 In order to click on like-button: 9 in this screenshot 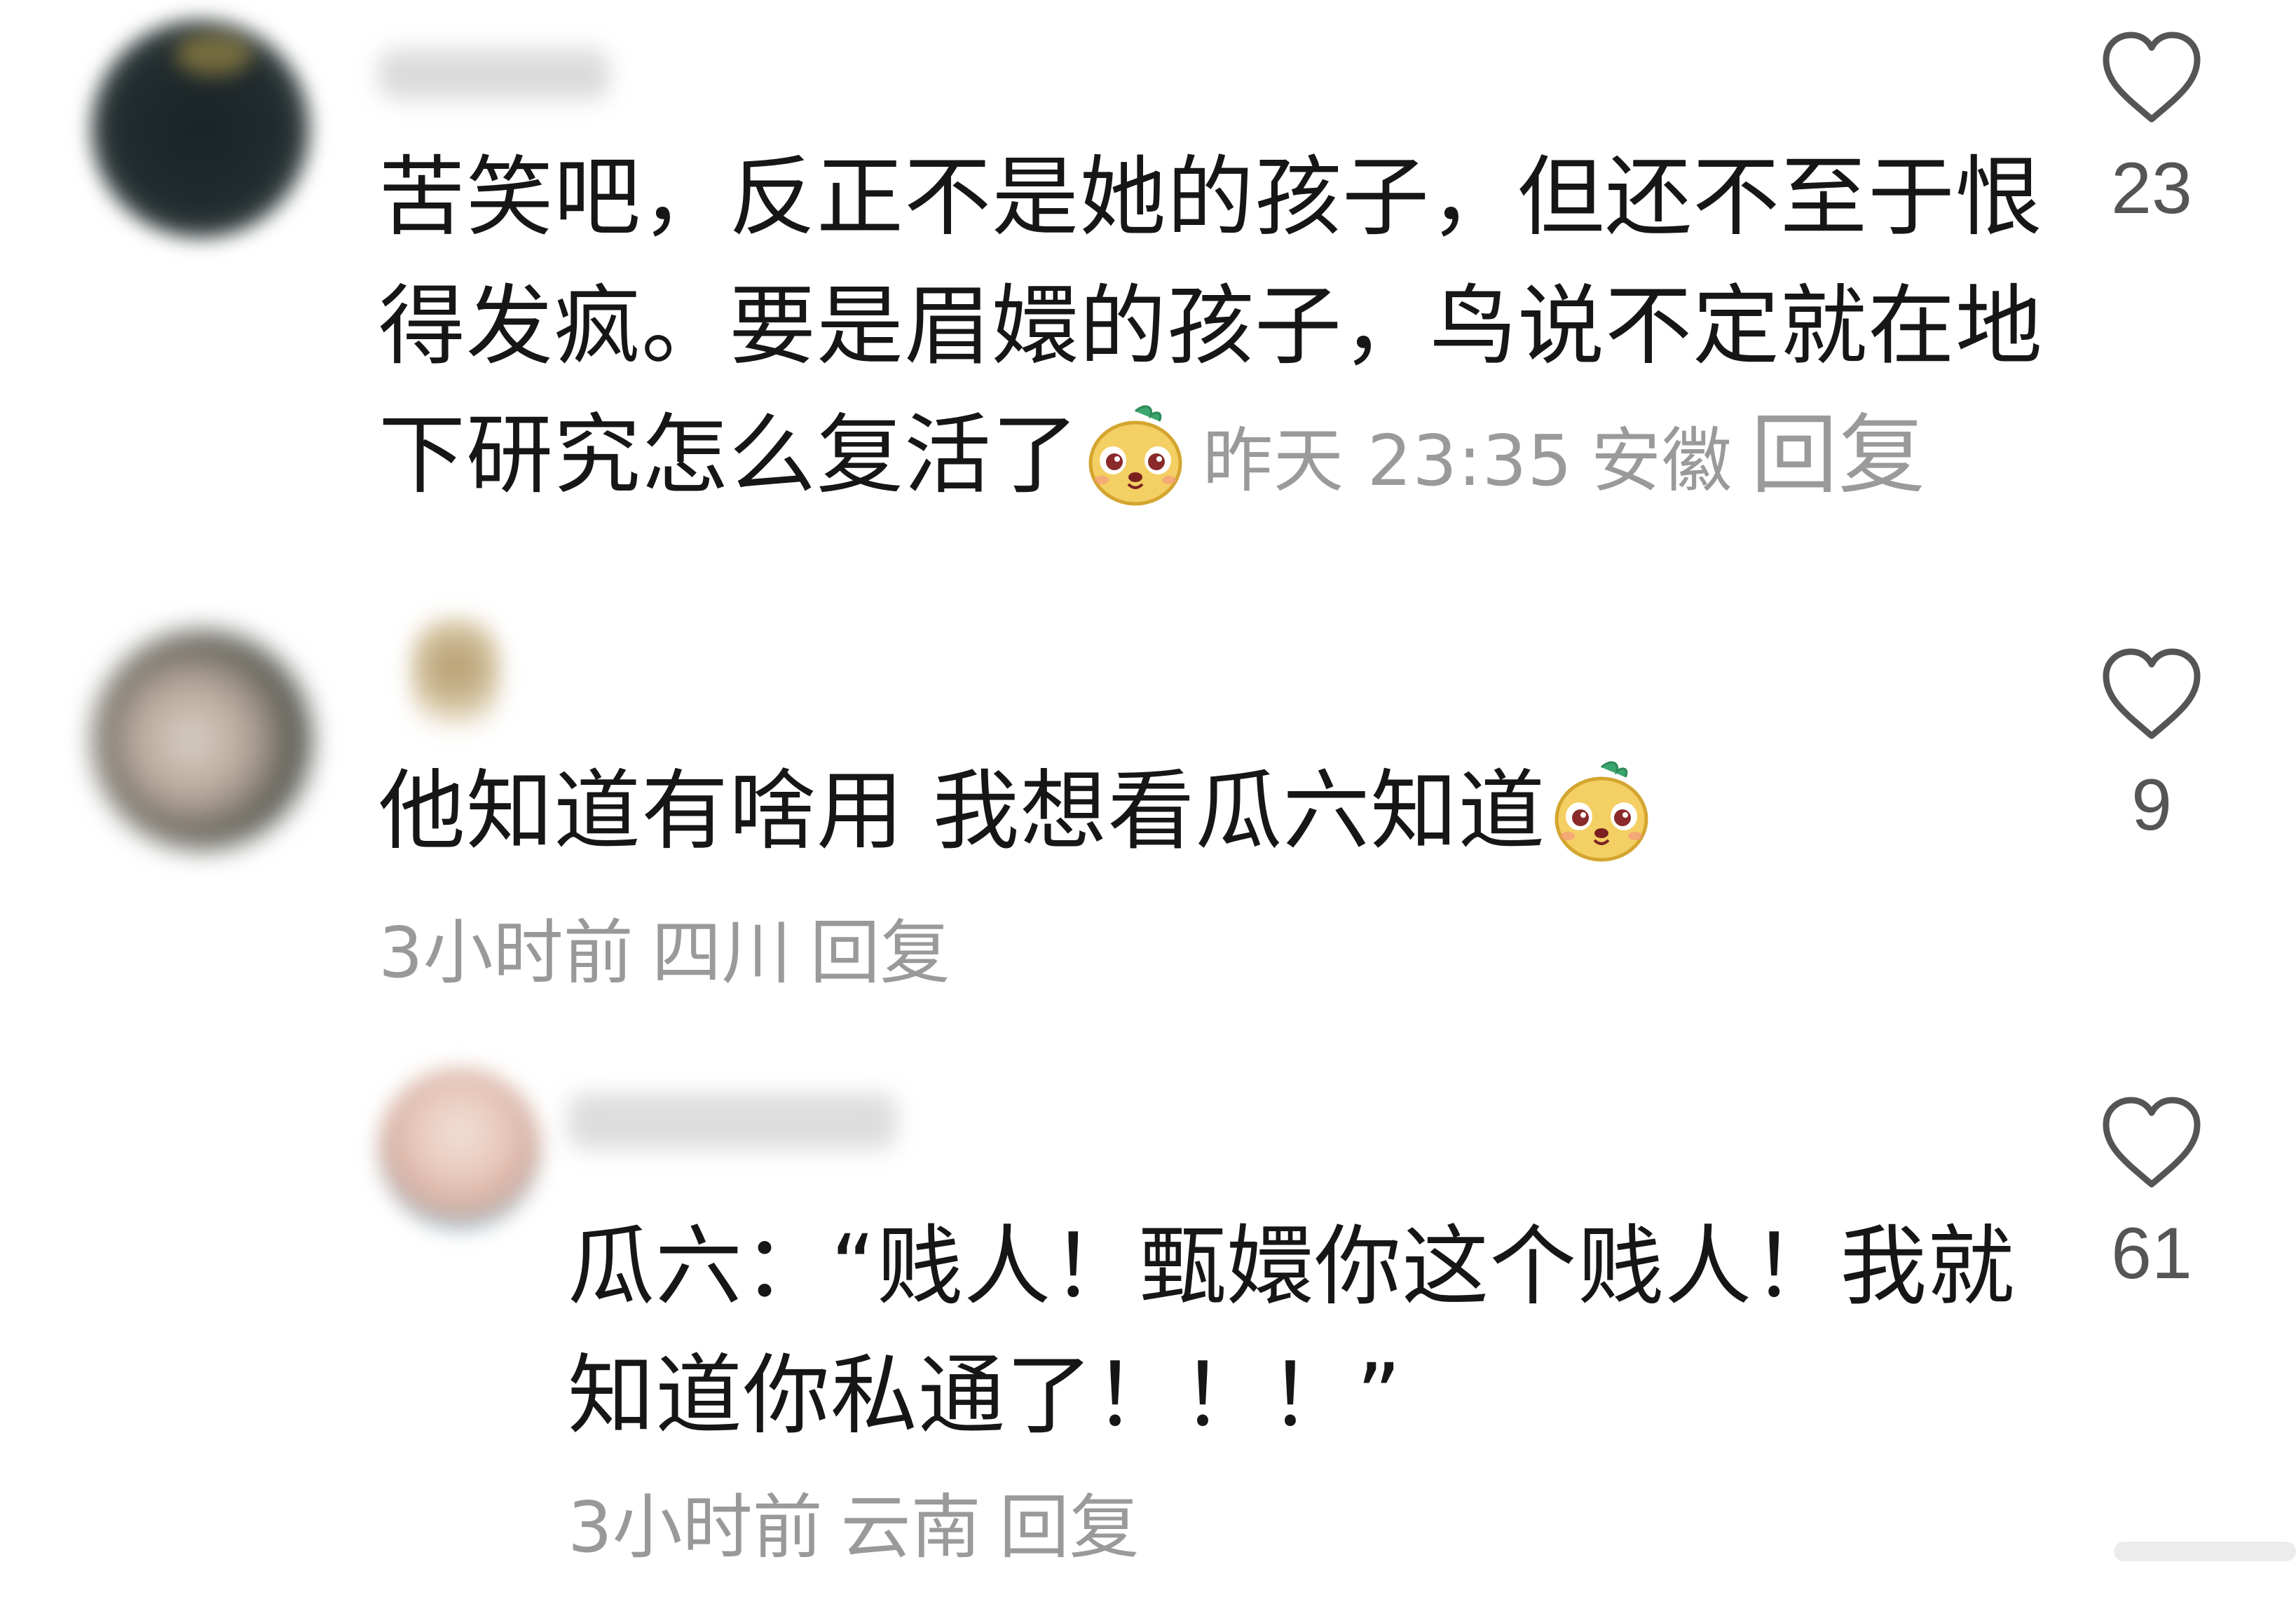, I will do `click(2152, 748)`.